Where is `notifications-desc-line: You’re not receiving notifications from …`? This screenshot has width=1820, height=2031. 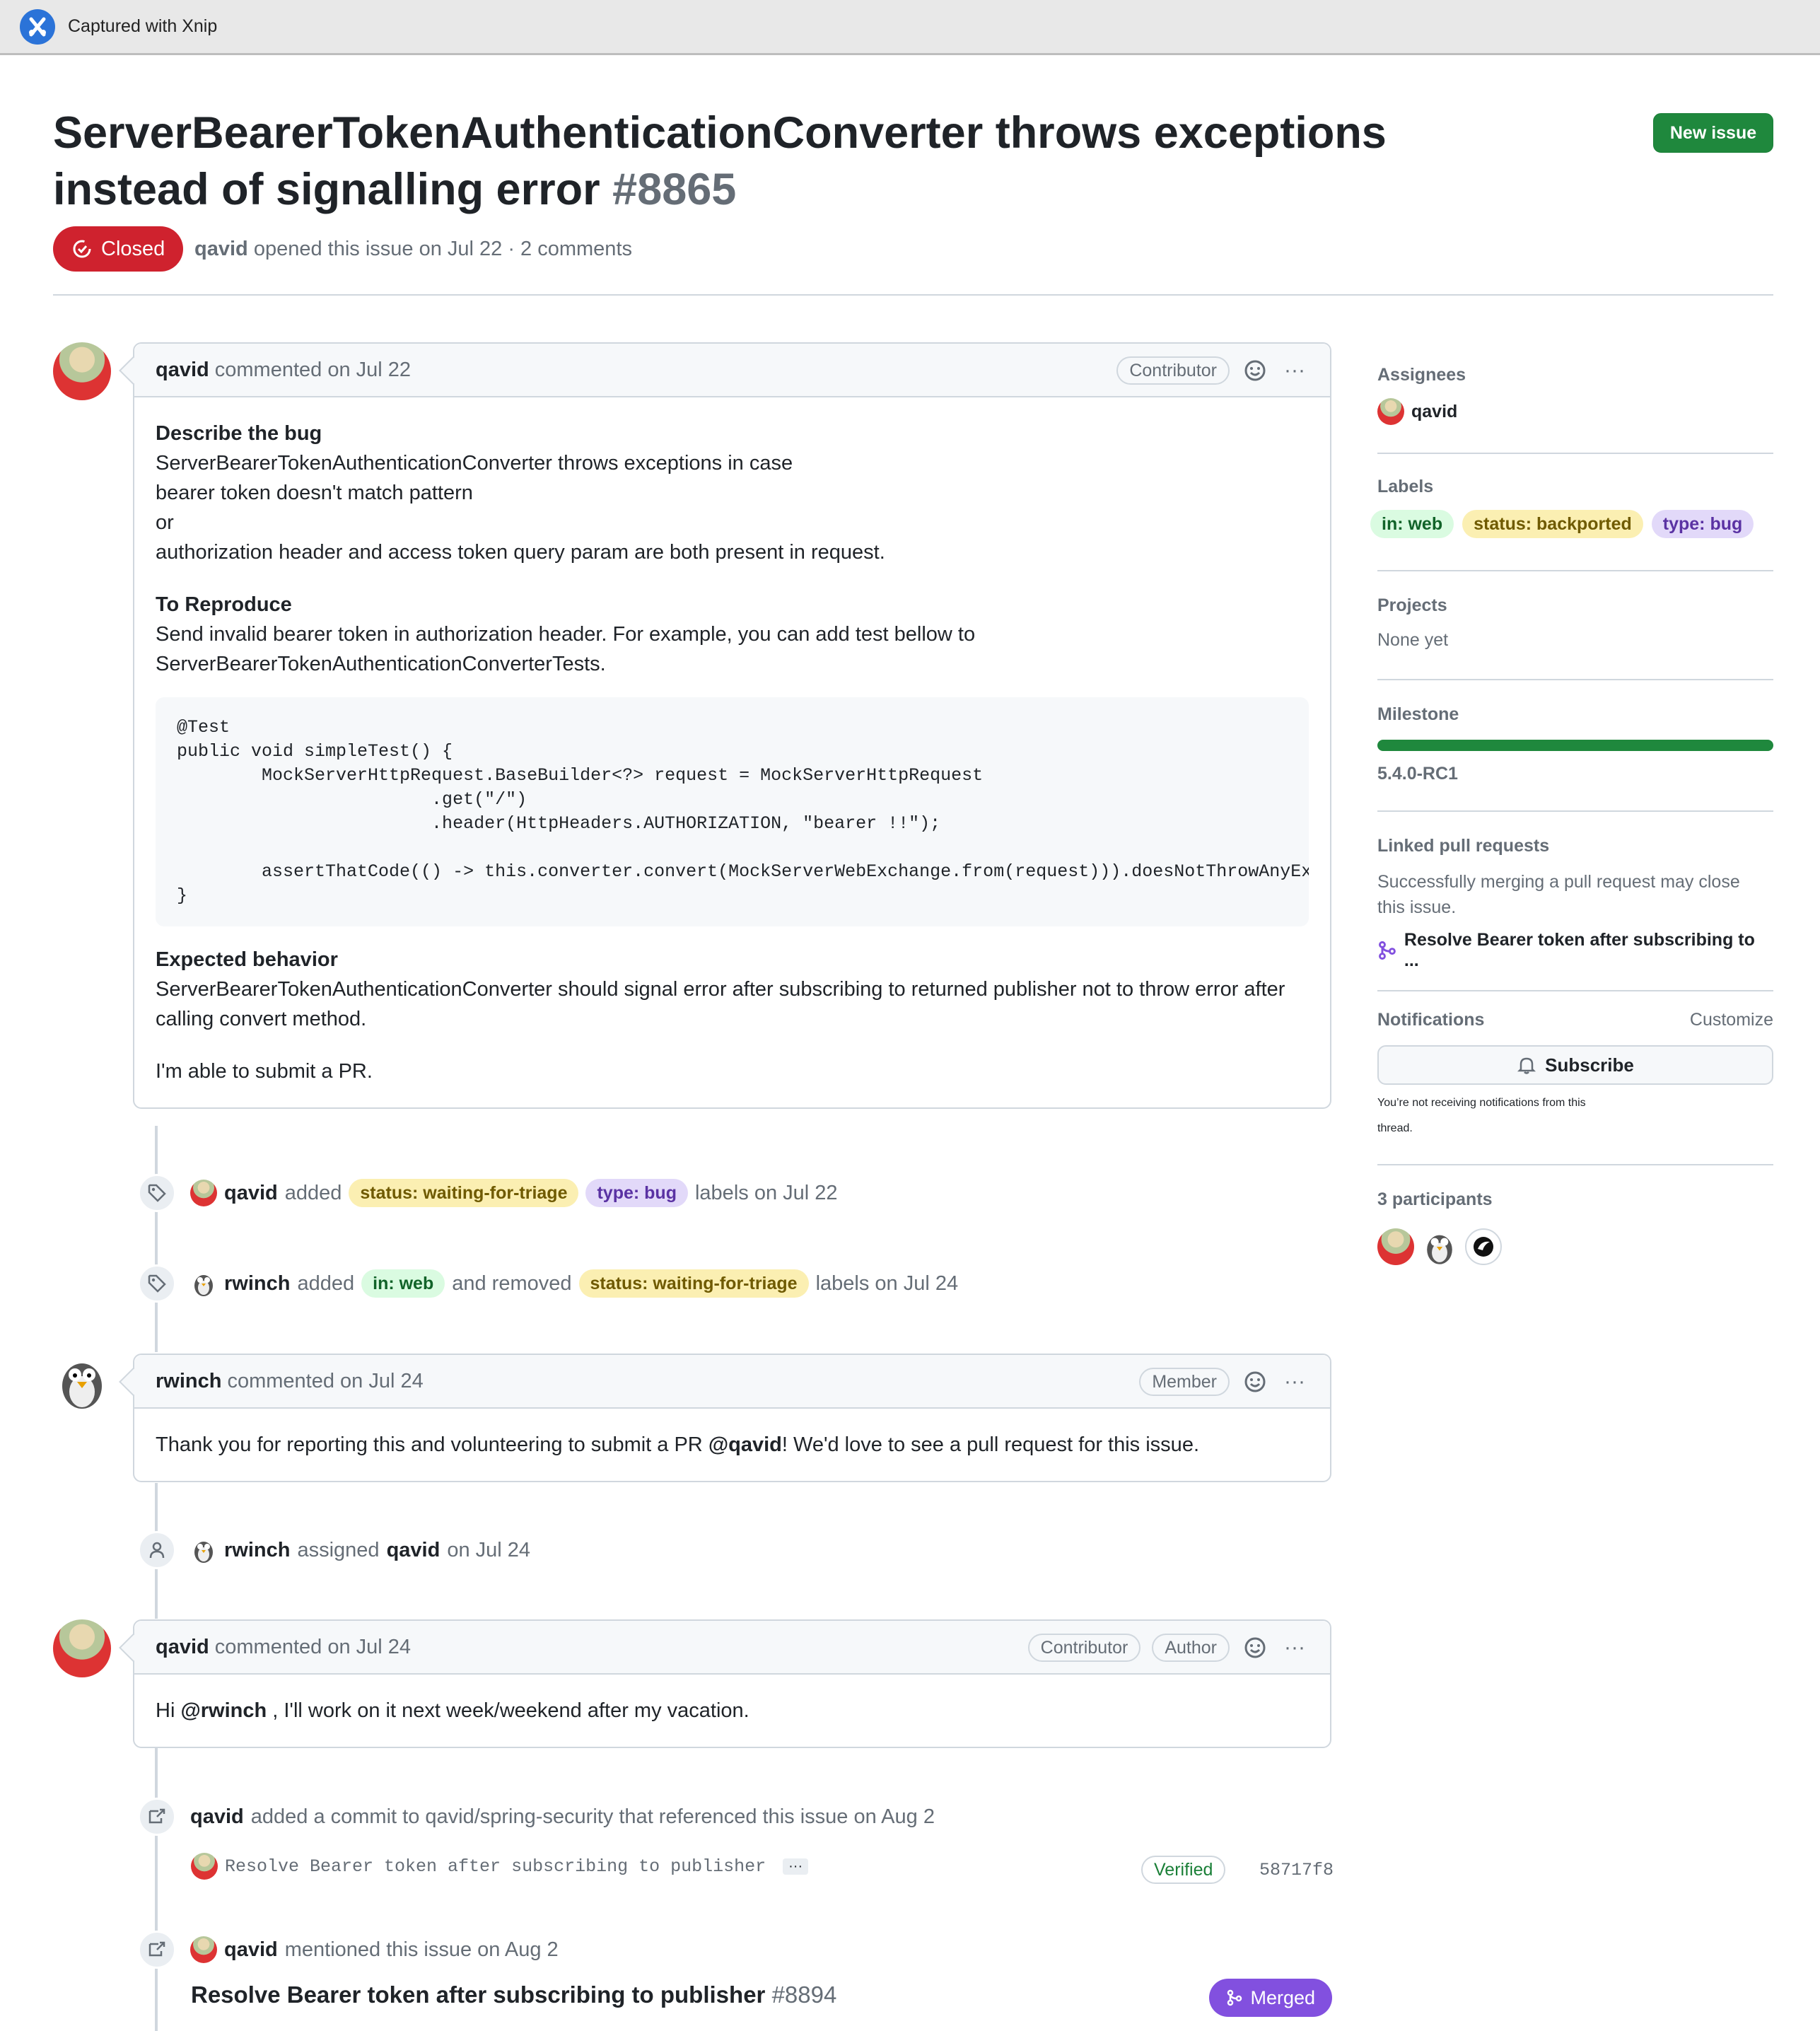
notifications-desc-line: You’re not receiving notifications from … is located at coordinates (1482, 1103).